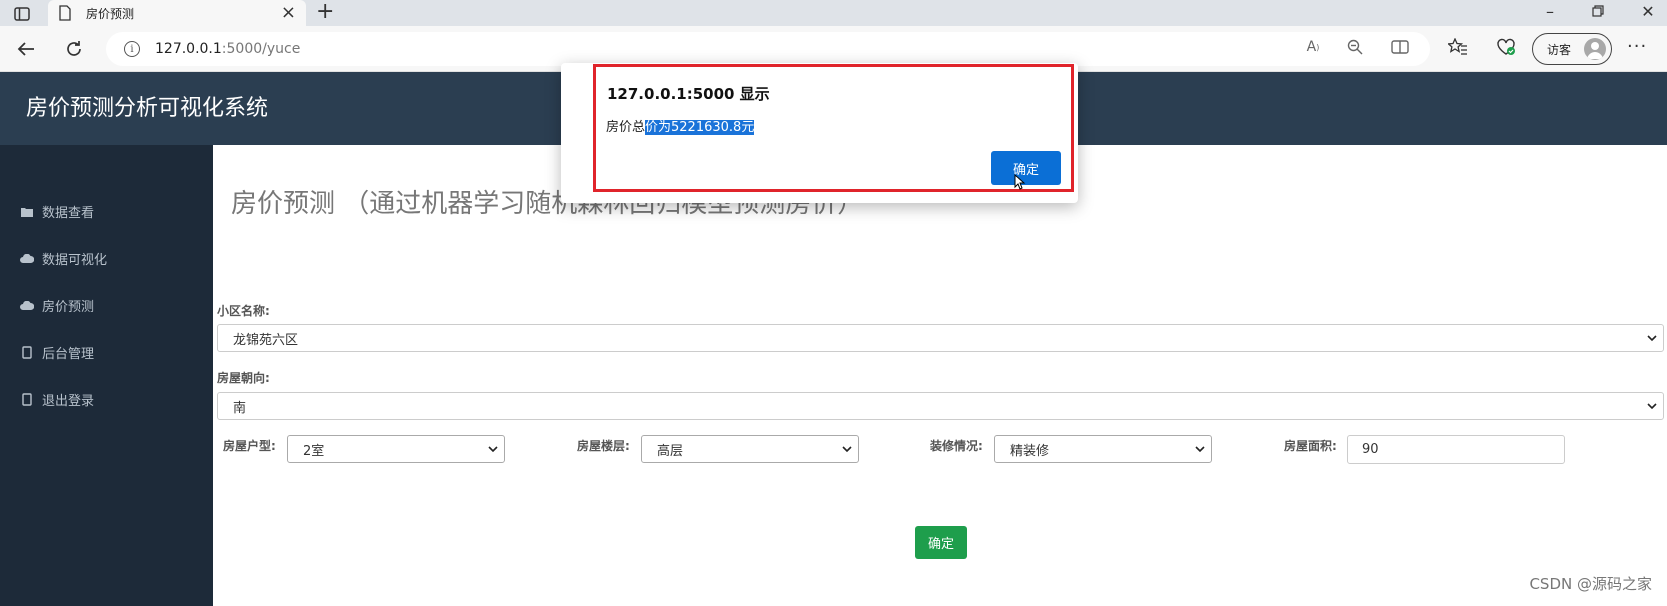 This screenshot has width=1667, height=606. What do you see at coordinates (941, 542) in the screenshot?
I see `submit-button: 确定` at bounding box center [941, 542].